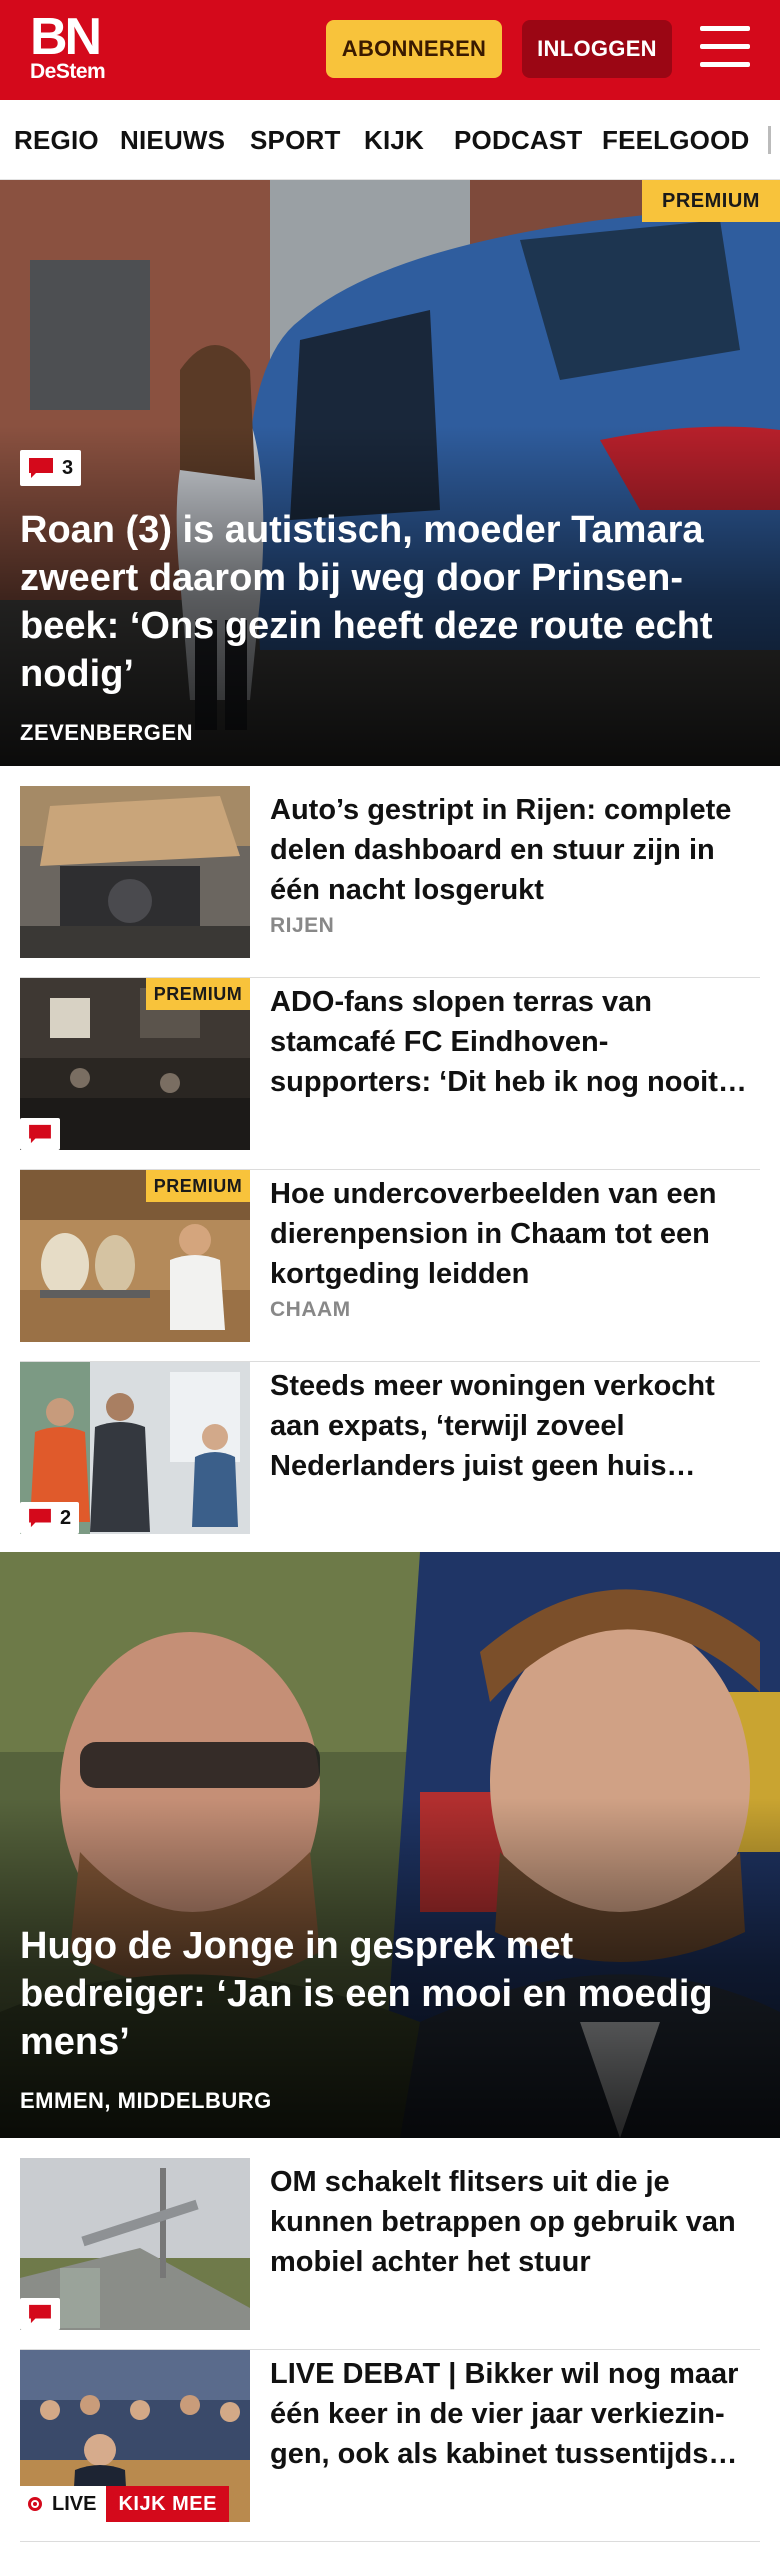 The image size is (780, 2560). I want to click on menu-icon, so click(725, 48).